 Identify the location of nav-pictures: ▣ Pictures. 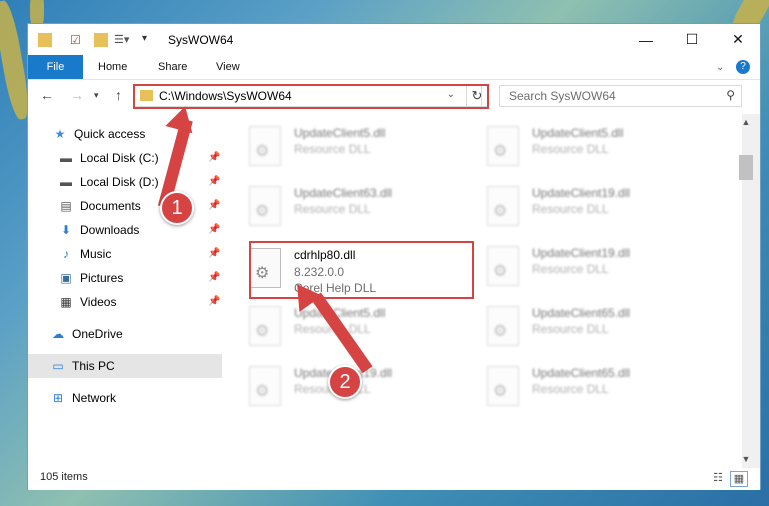
(90, 278).